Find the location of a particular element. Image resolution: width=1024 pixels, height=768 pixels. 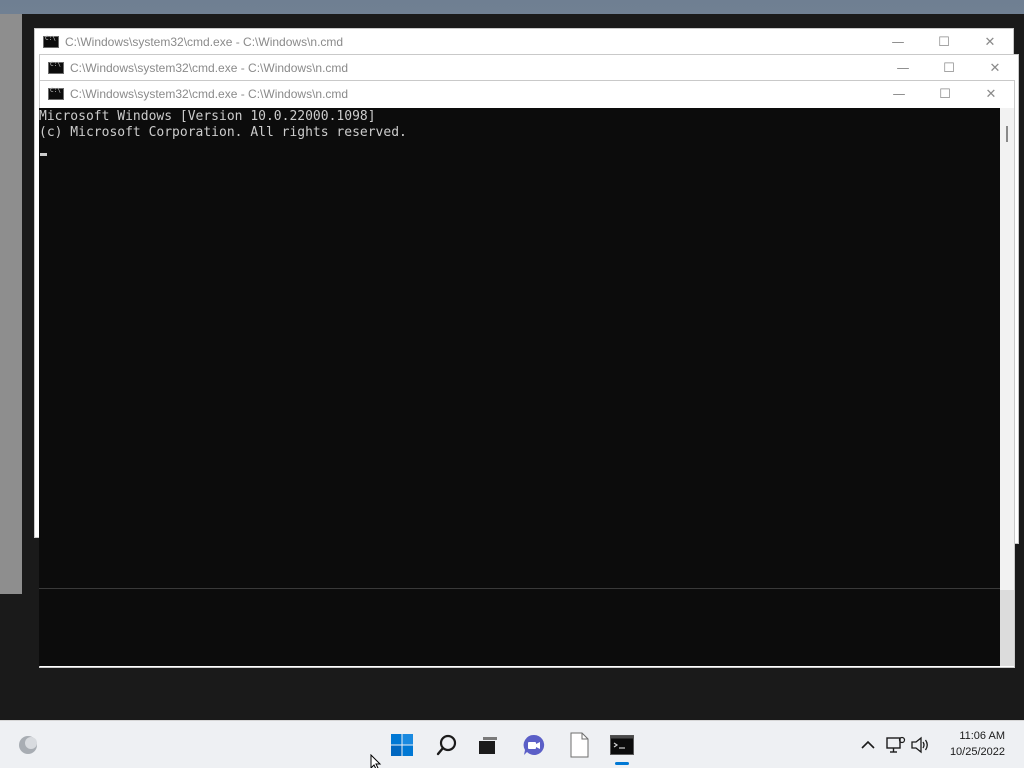

scrollbar-lower-track is located at coordinates (1007, 628).